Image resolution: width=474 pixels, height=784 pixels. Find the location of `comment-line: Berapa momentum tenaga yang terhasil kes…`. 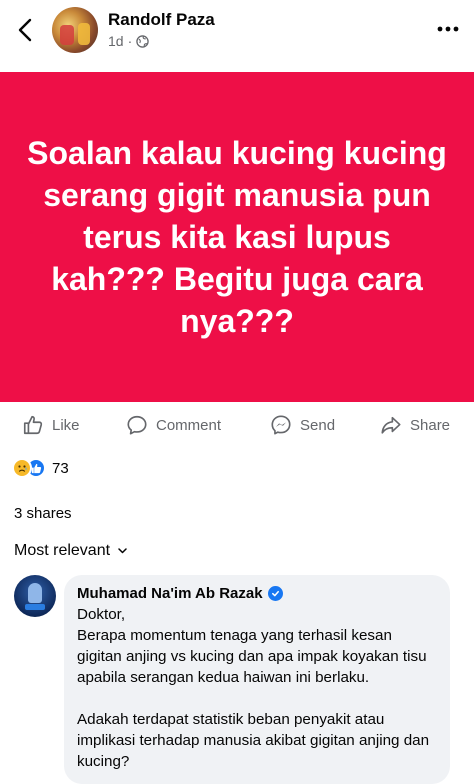

comment-line: Berapa momentum tenaga yang terhasil kes… is located at coordinates (252, 656).